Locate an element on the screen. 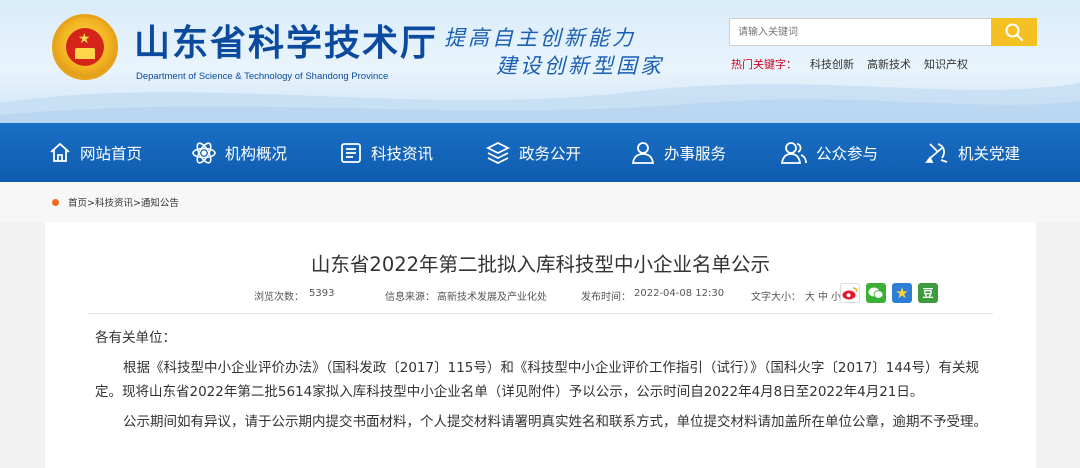  nav-item-party-building: 机关党建 is located at coordinates (972, 152).